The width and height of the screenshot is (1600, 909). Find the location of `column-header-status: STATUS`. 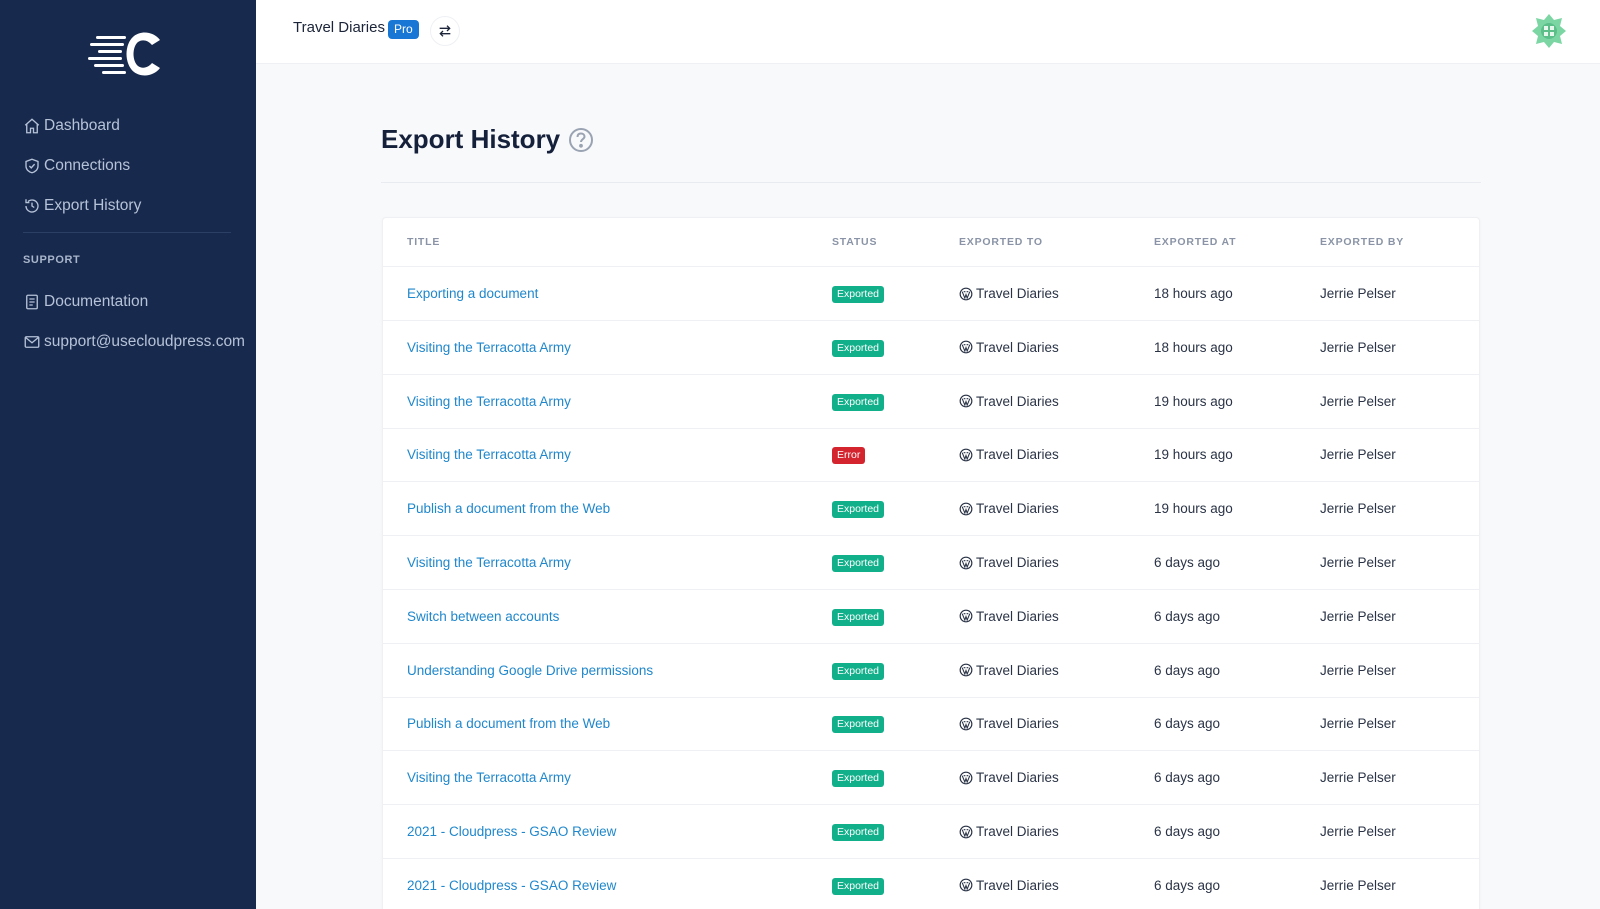

column-header-status: STATUS is located at coordinates (855, 242).